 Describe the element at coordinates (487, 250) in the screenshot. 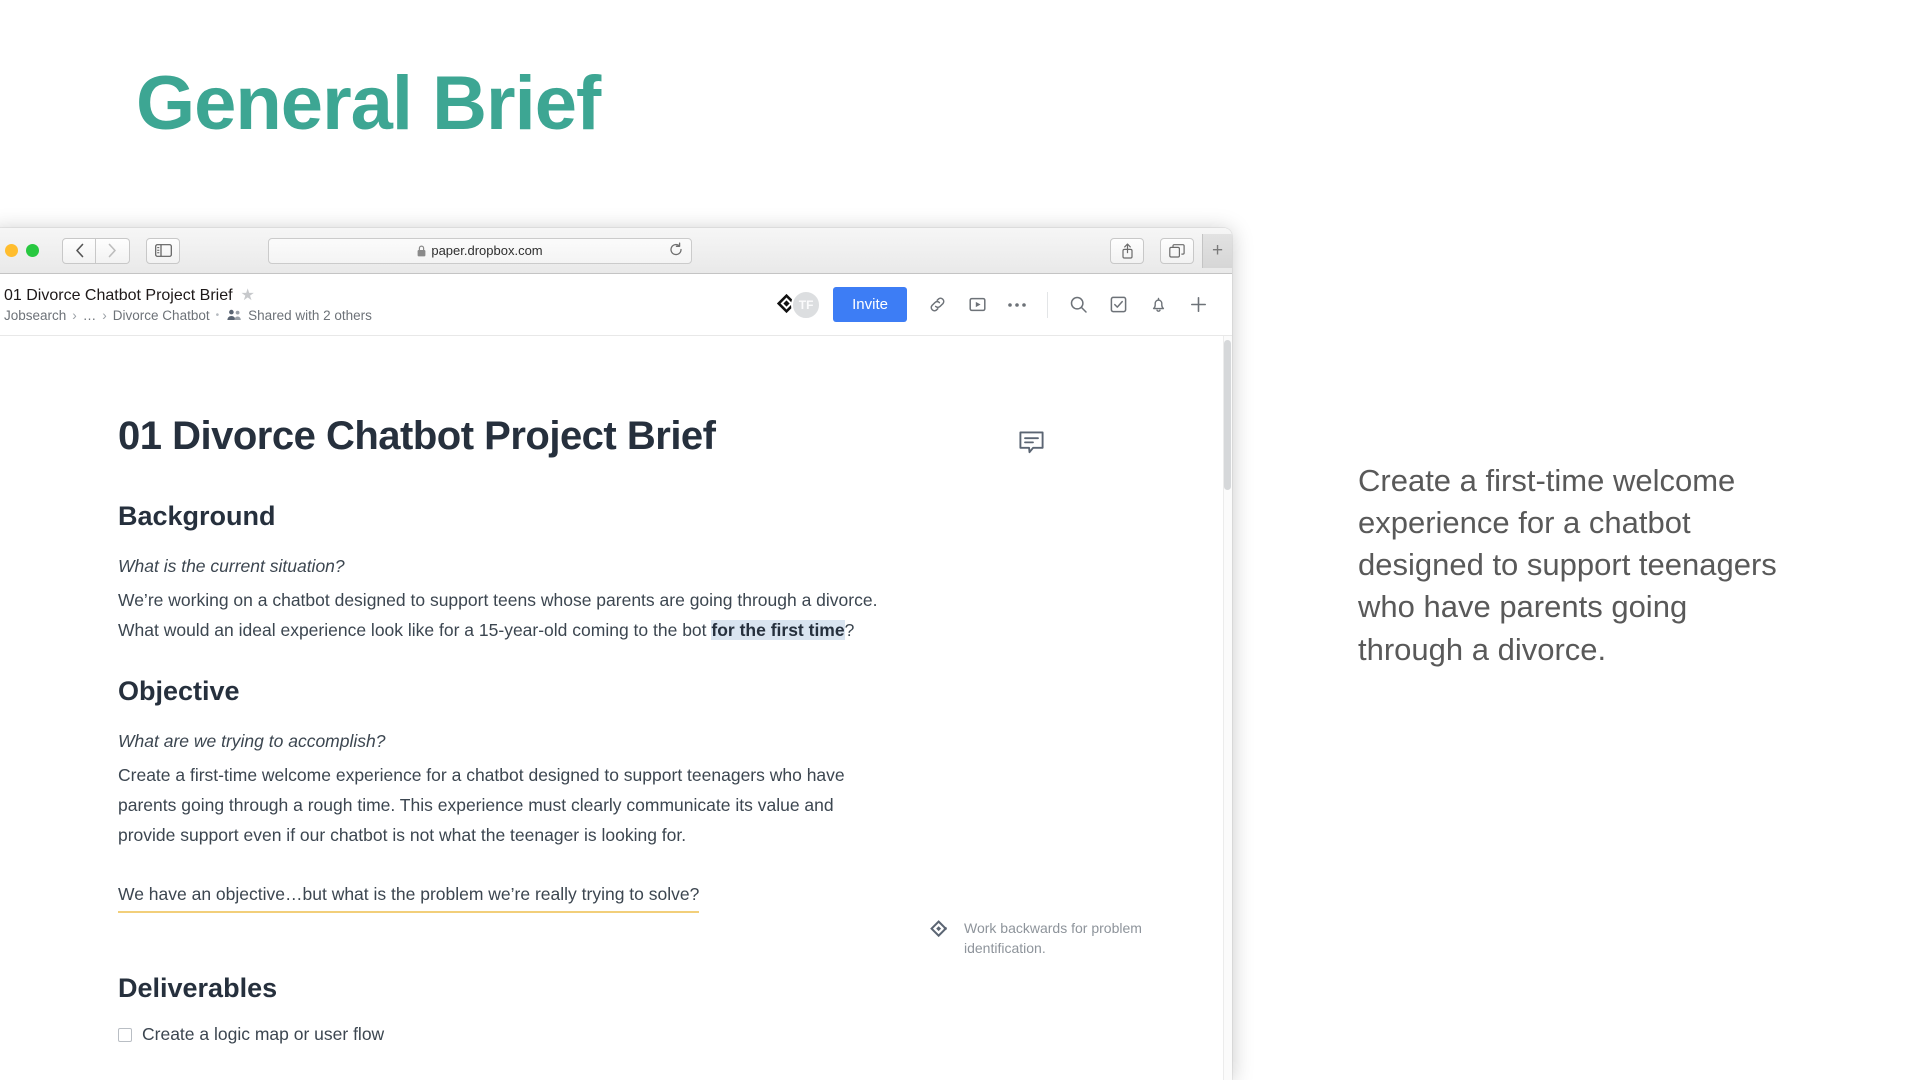

I see `url-text: paper.dropbox.com` at that location.